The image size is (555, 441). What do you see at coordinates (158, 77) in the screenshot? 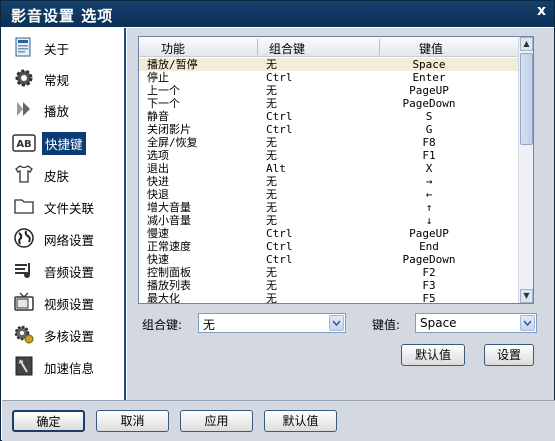
I see `function-cell: 停止` at bounding box center [158, 77].